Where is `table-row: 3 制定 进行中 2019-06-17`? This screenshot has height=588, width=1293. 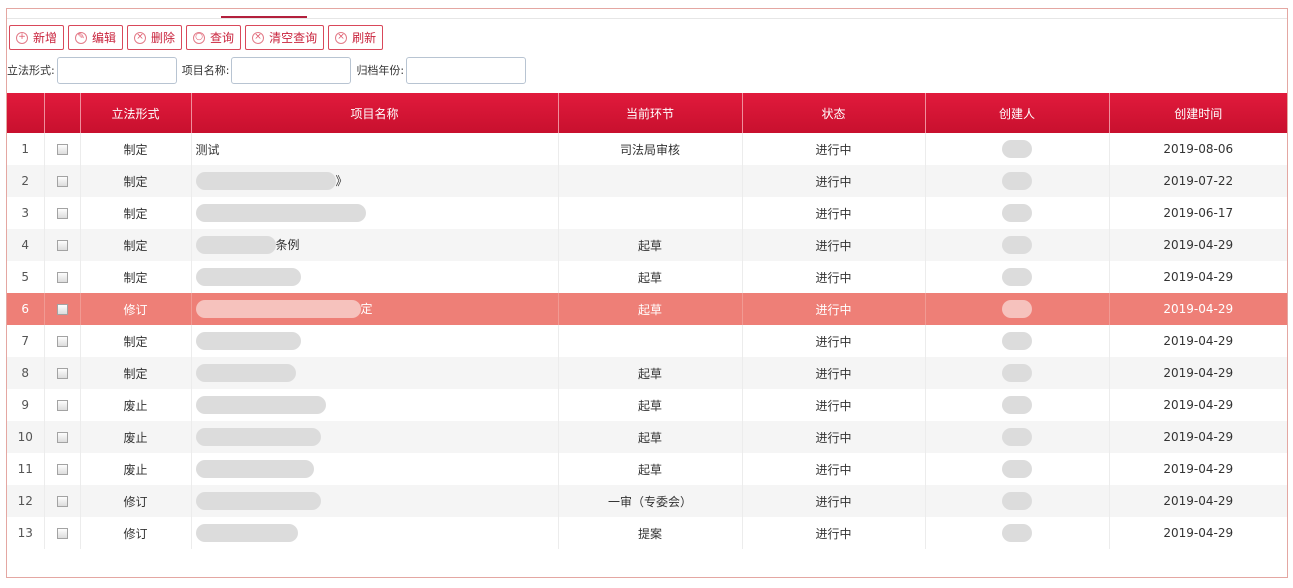
table-row: 3 制定 进行中 2019-06-17 is located at coordinates (647, 213).